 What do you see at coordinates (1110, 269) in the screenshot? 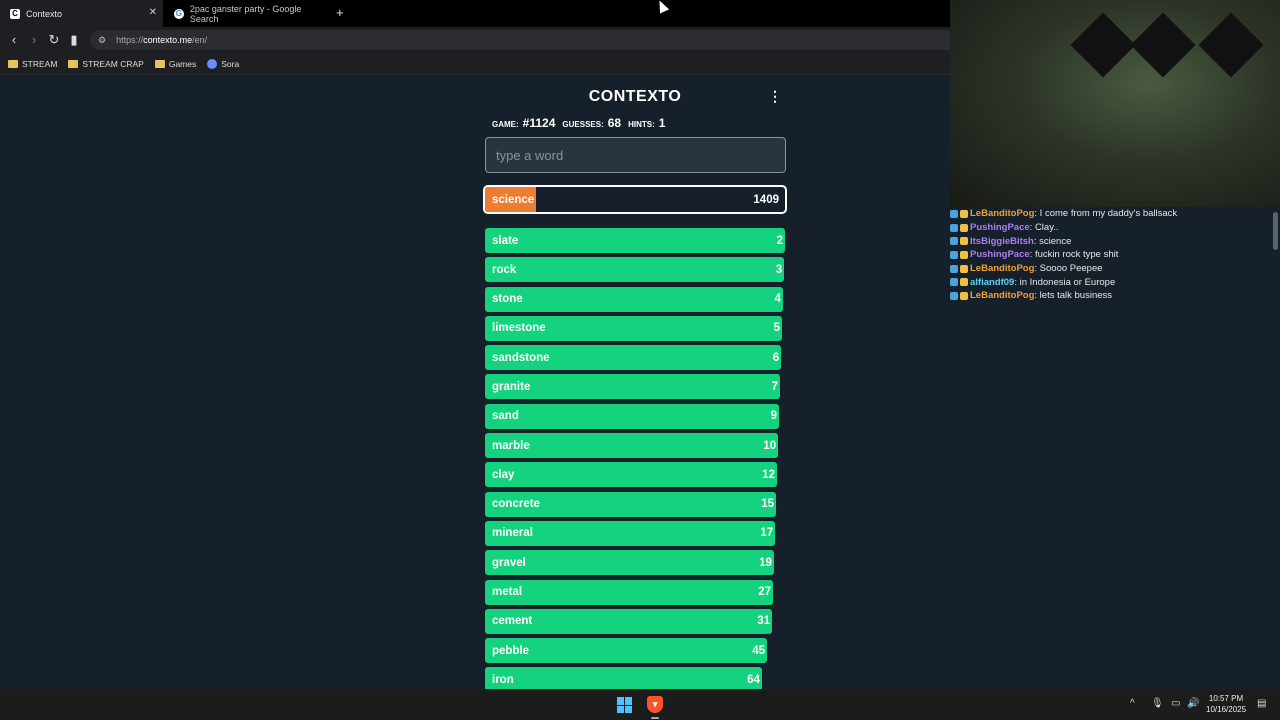
I see `chat-message: LeBanditoPog: Soooo Peepee` at bounding box center [1110, 269].